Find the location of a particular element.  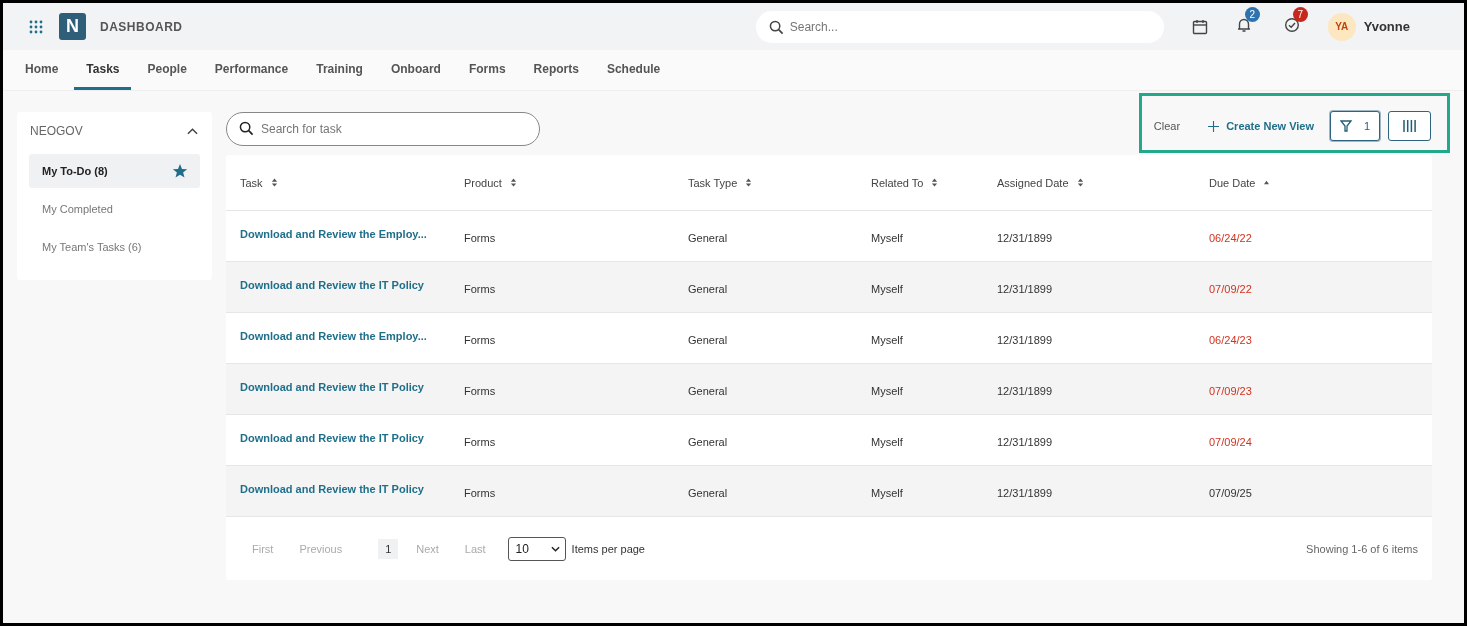

nav-tab: Training is located at coordinates (339, 70).